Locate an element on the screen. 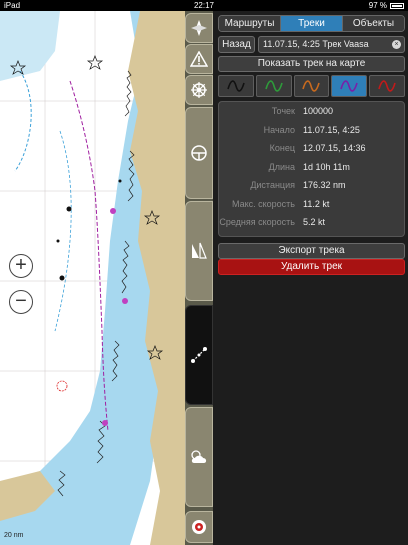 This screenshot has width=408, height=545. ship-wheel-icon is located at coordinates (199, 90).